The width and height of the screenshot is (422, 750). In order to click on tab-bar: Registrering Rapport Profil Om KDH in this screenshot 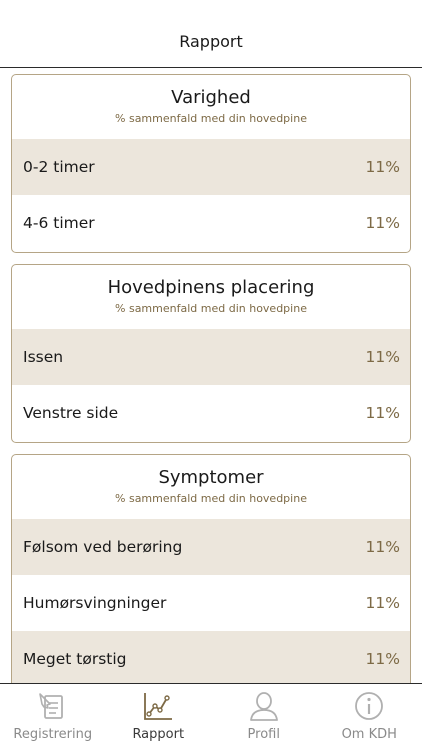, I will do `click(211, 716)`.